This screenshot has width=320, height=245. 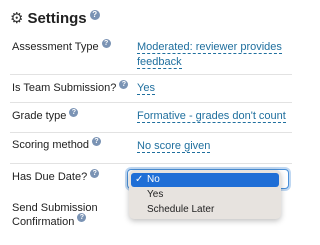 I want to click on scoring-method-value: No score given, so click(x=174, y=146).